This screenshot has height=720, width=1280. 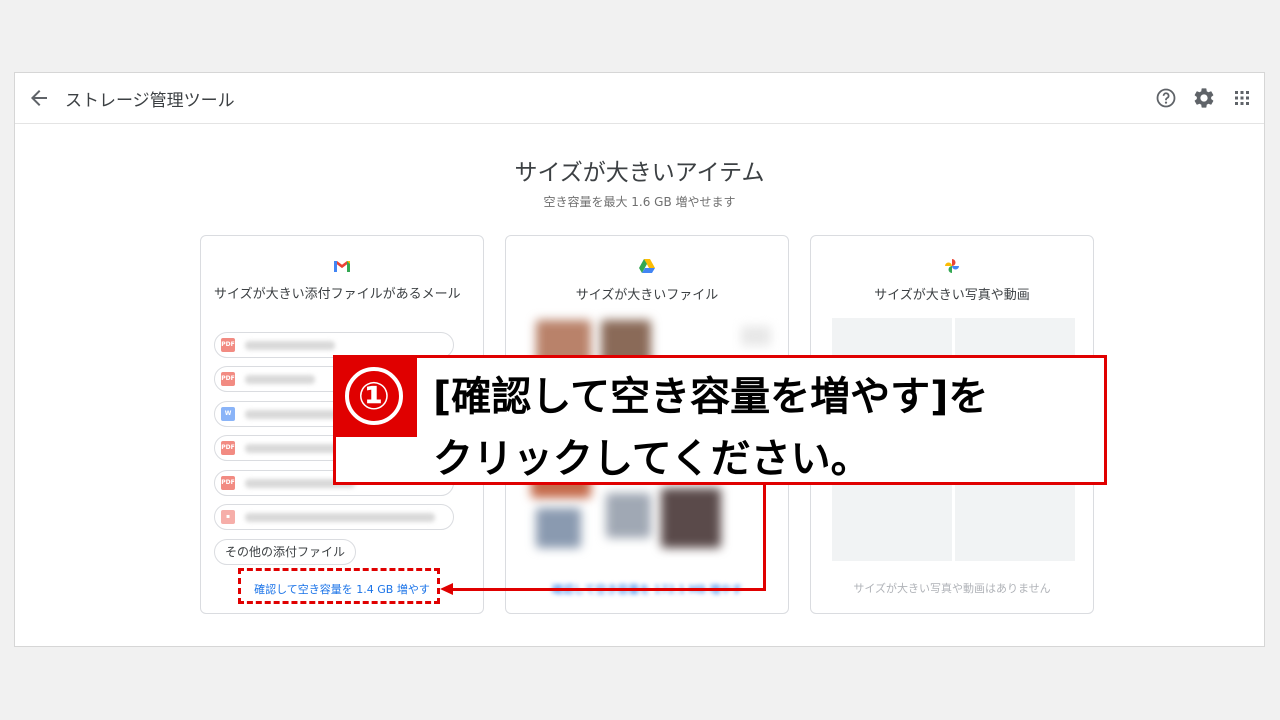 I want to click on back-arrow-icon, so click(x=39, y=98).